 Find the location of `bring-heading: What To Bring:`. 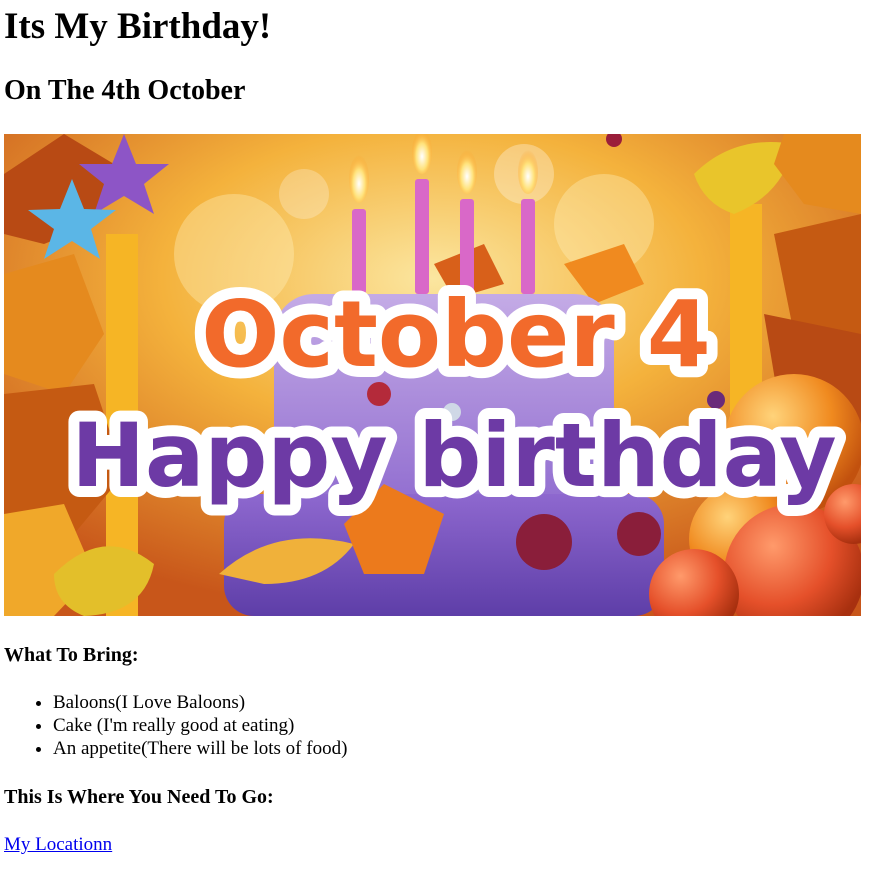

bring-heading: What To Bring: is located at coordinates (71, 655).